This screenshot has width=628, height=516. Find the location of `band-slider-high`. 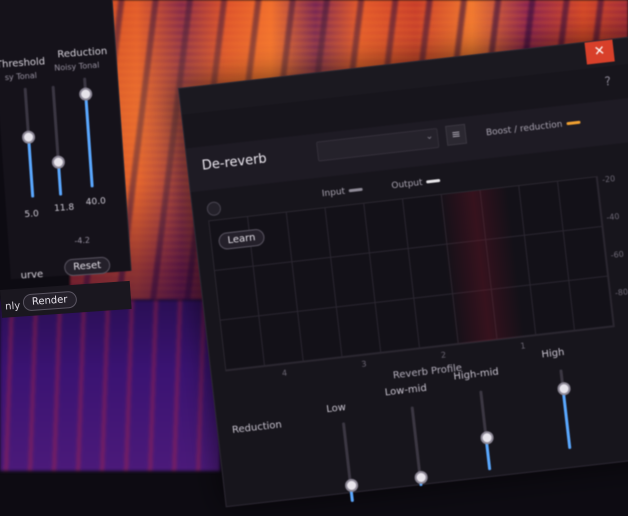

band-slider-high is located at coordinates (564, 409).